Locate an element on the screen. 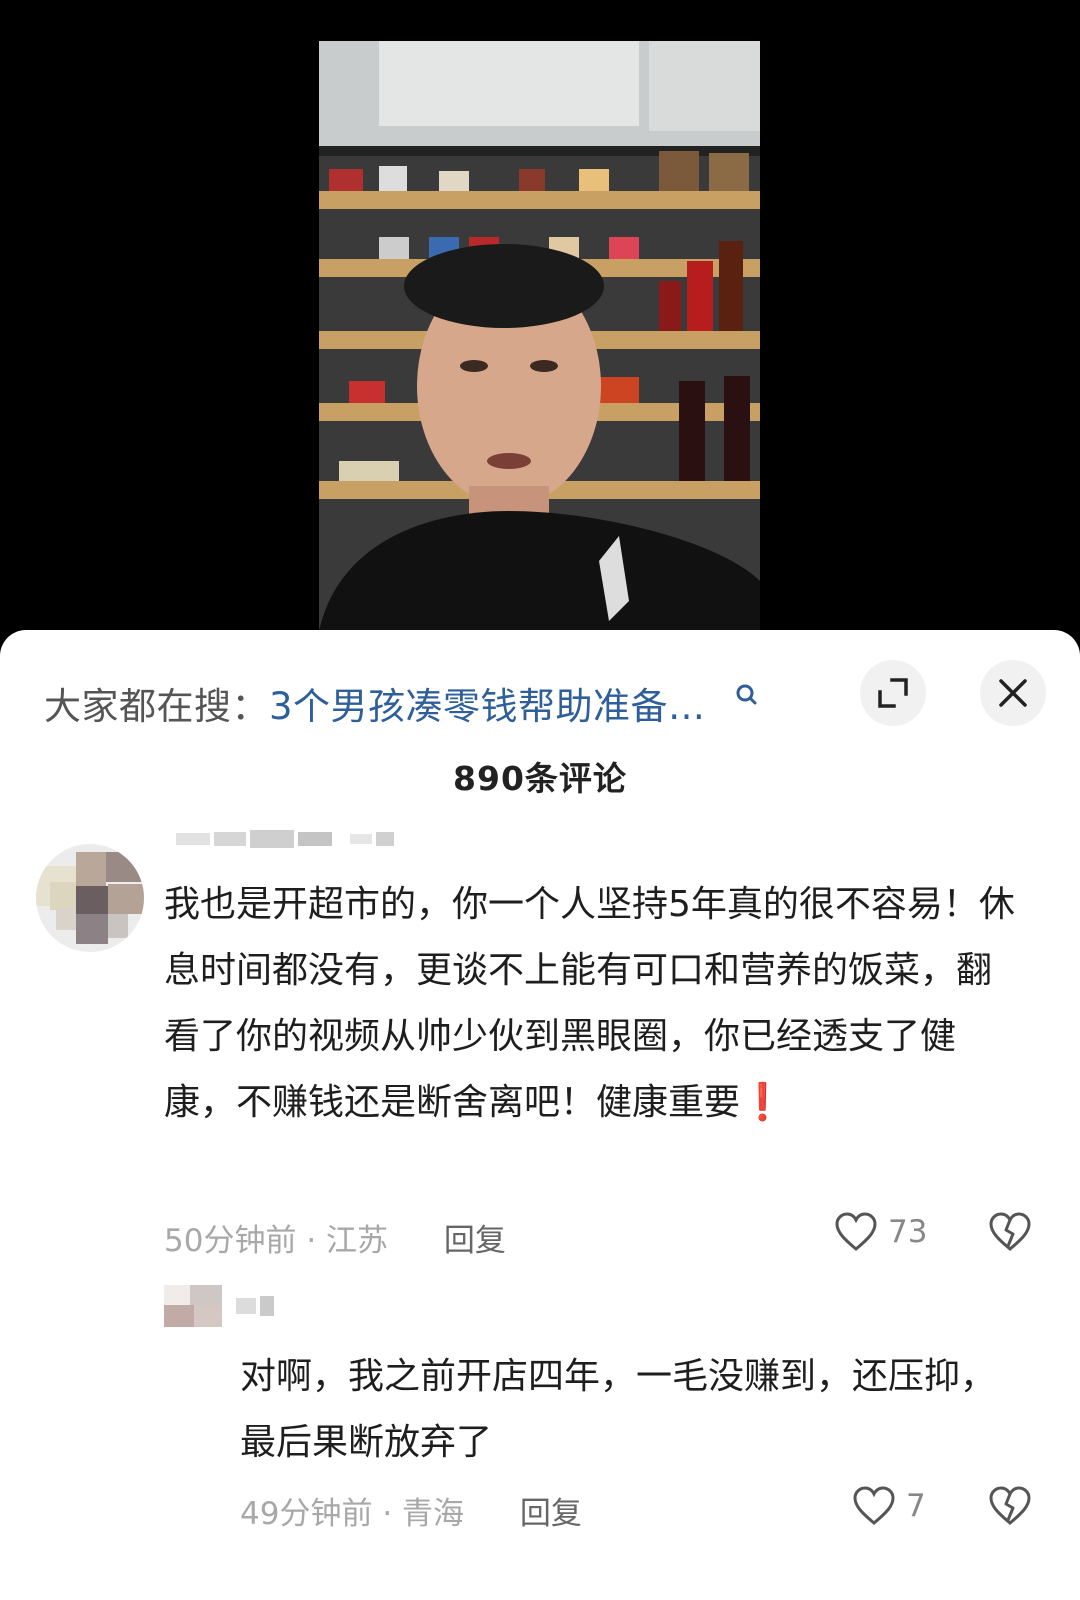 The image size is (1080, 1600). close-button is located at coordinates (1013, 693).